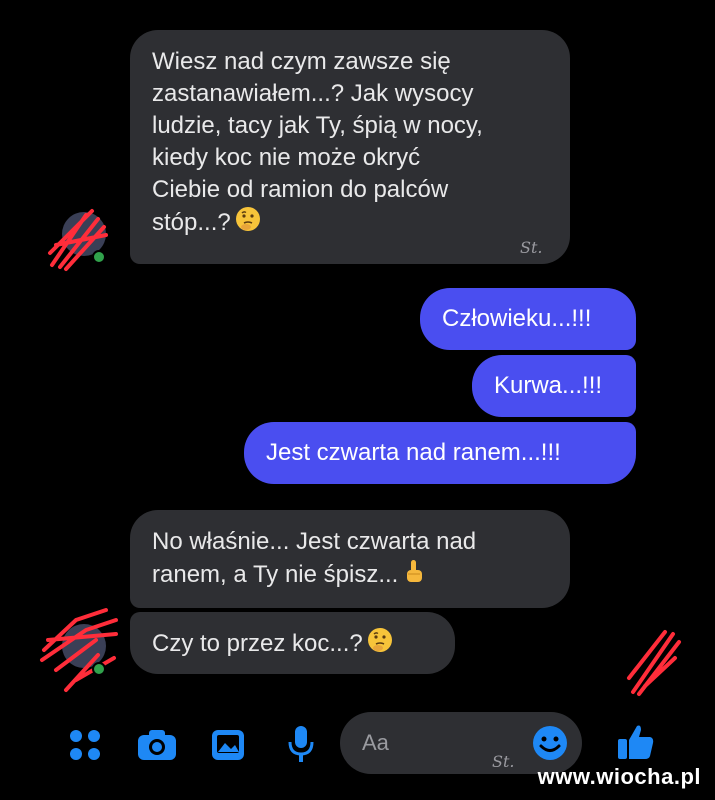 The width and height of the screenshot is (715, 800). Describe the element at coordinates (301, 746) in the screenshot. I see `microphone-icon` at that location.